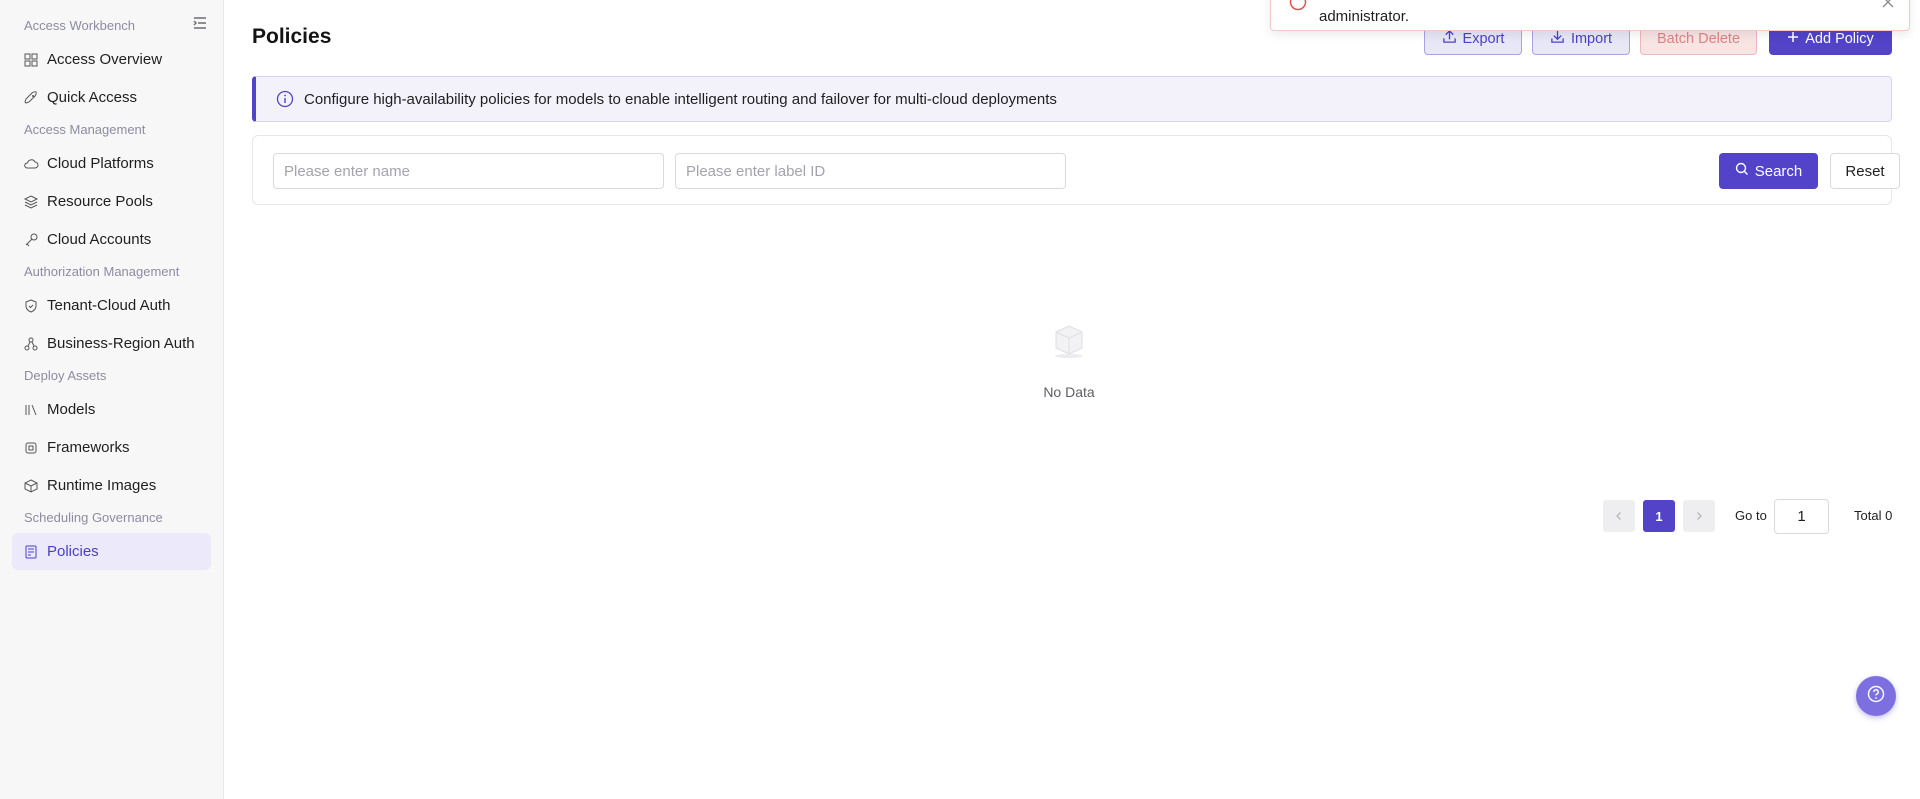 The height and width of the screenshot is (799, 1920). What do you see at coordinates (31, 60) in the screenshot?
I see `dashboard-icon` at bounding box center [31, 60].